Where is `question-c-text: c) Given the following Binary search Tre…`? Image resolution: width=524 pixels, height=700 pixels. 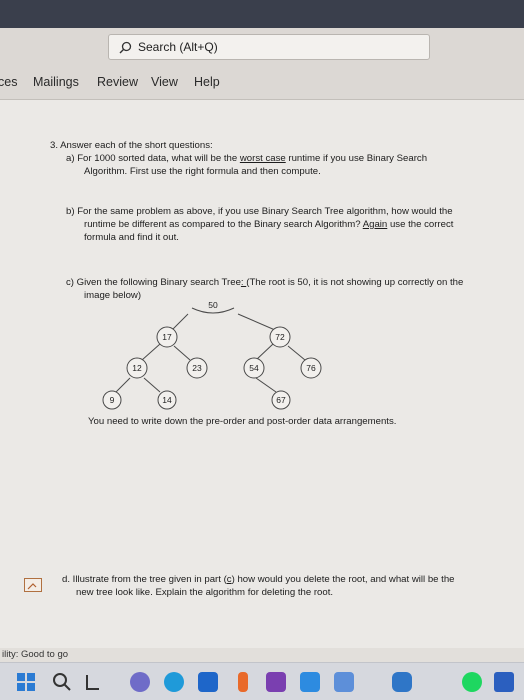
question-c-text: c) Given the following Binary search Tre… is located at coordinates (153, 282).